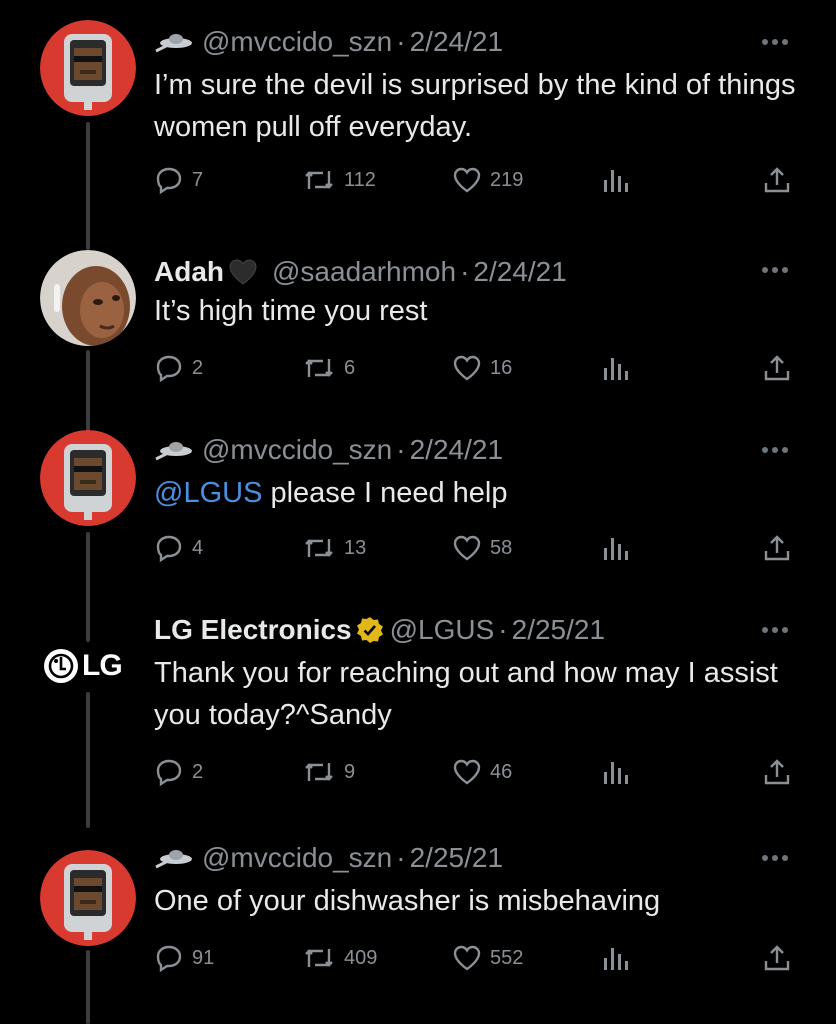 This screenshot has width=836, height=1024. Describe the element at coordinates (501, 771) in the screenshot. I see `like-count: 46` at that location.